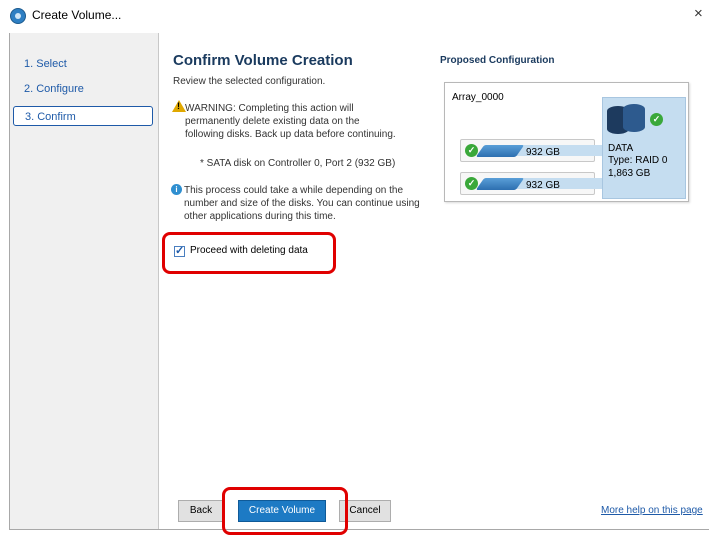  I want to click on volume-name: DATA, so click(621, 148).